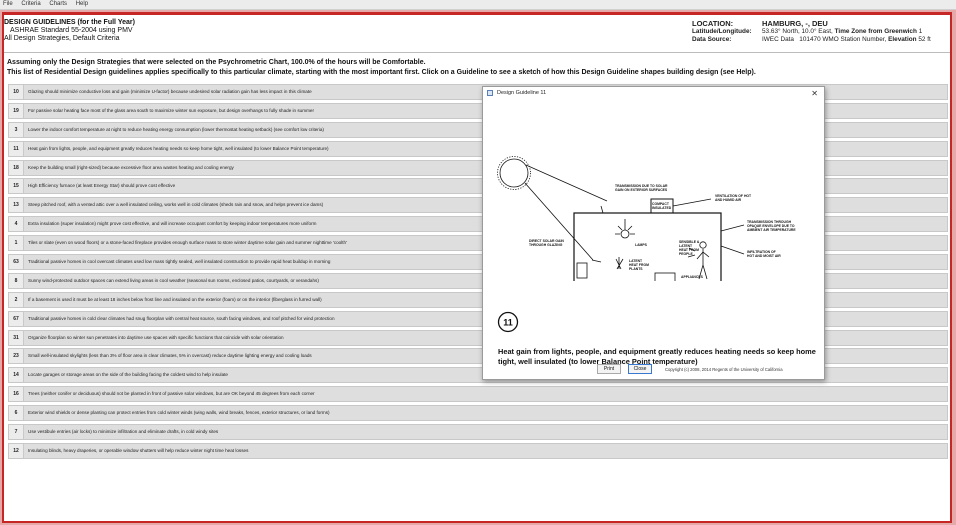 The width and height of the screenshot is (956, 525). Describe the element at coordinates (843, 39) in the screenshot. I see `station-value: 101470 WMO Station Number,` at that location.